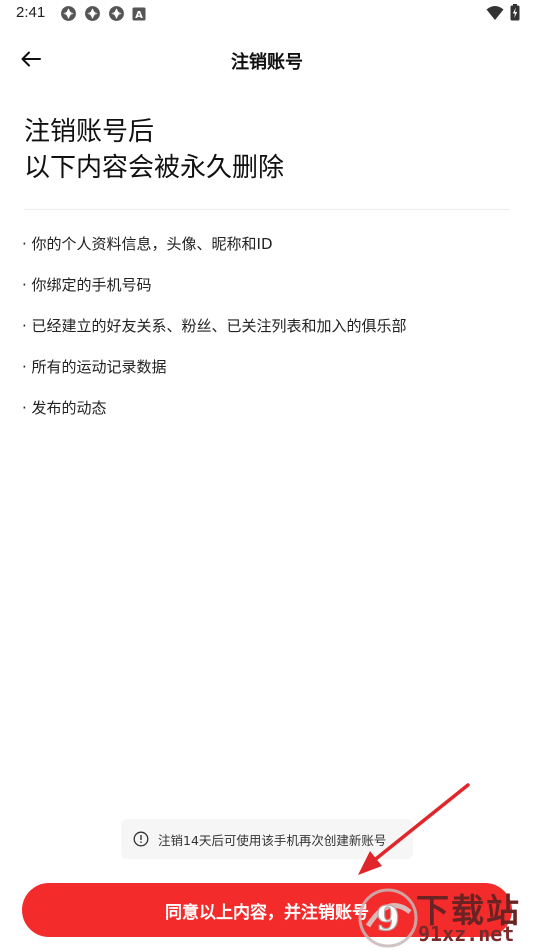 The width and height of the screenshot is (534, 950). I want to click on system-icons, so click(503, 12).